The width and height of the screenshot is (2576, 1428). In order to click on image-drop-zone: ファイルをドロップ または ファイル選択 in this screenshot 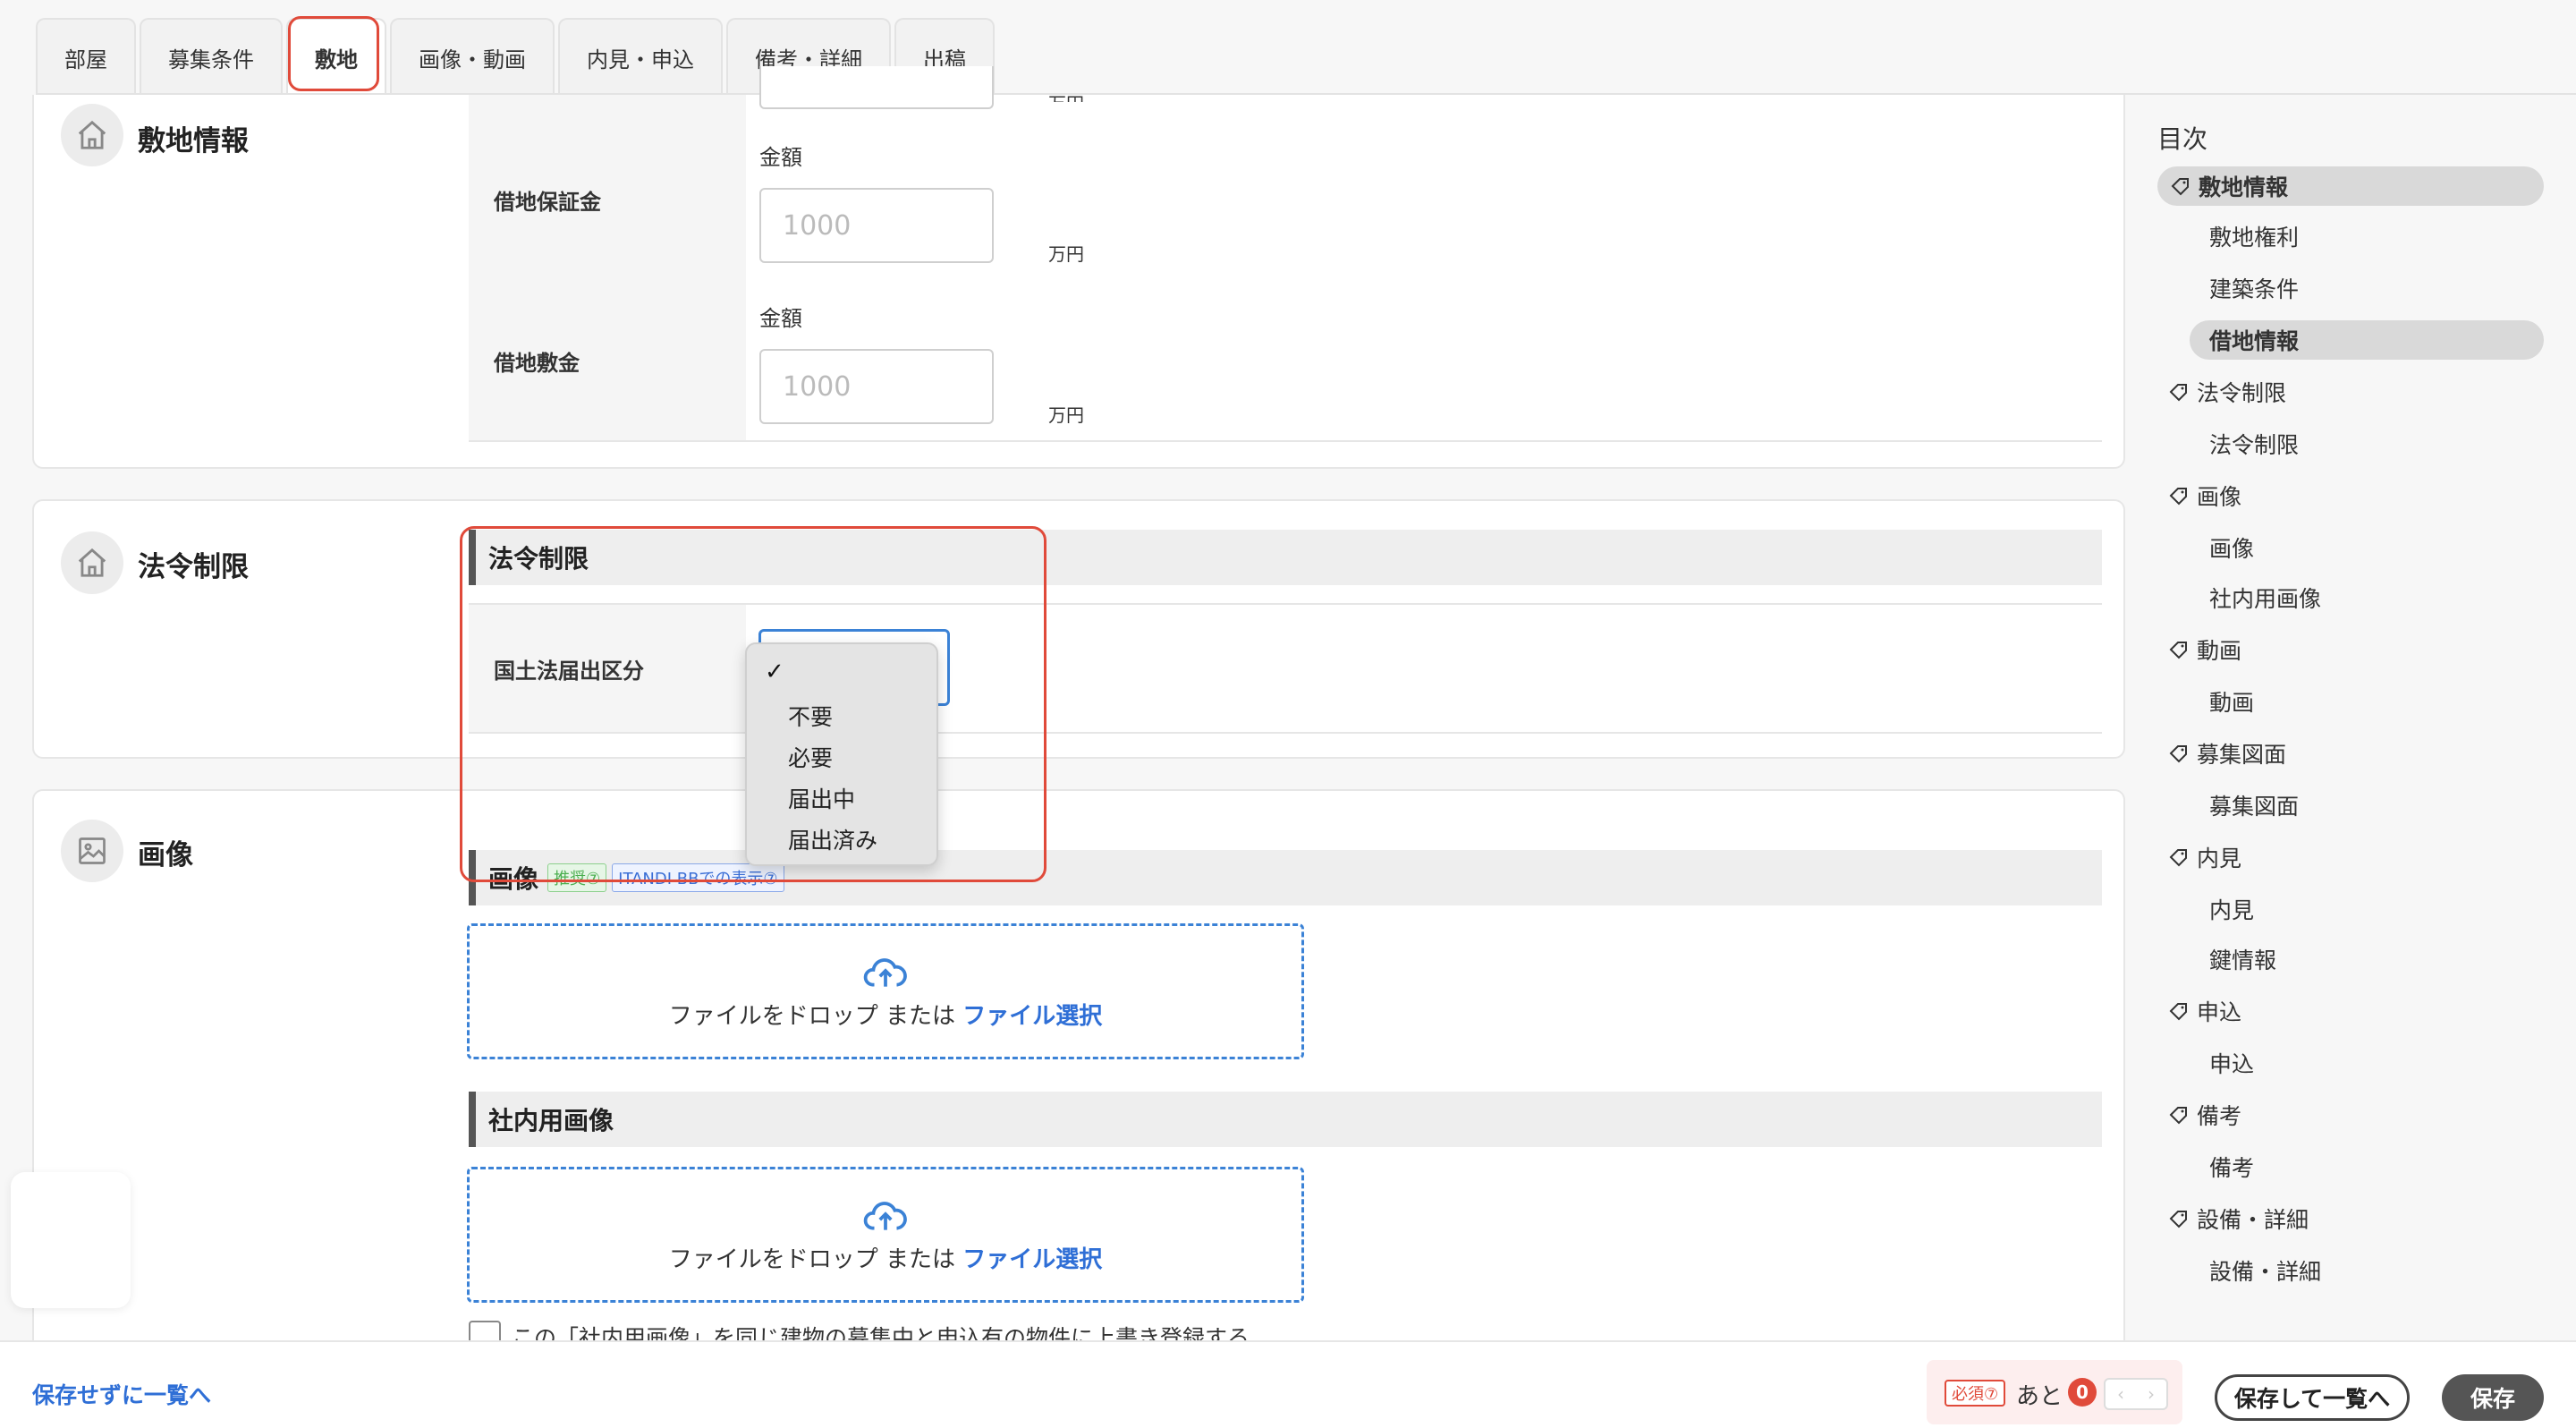, I will do `click(885, 991)`.